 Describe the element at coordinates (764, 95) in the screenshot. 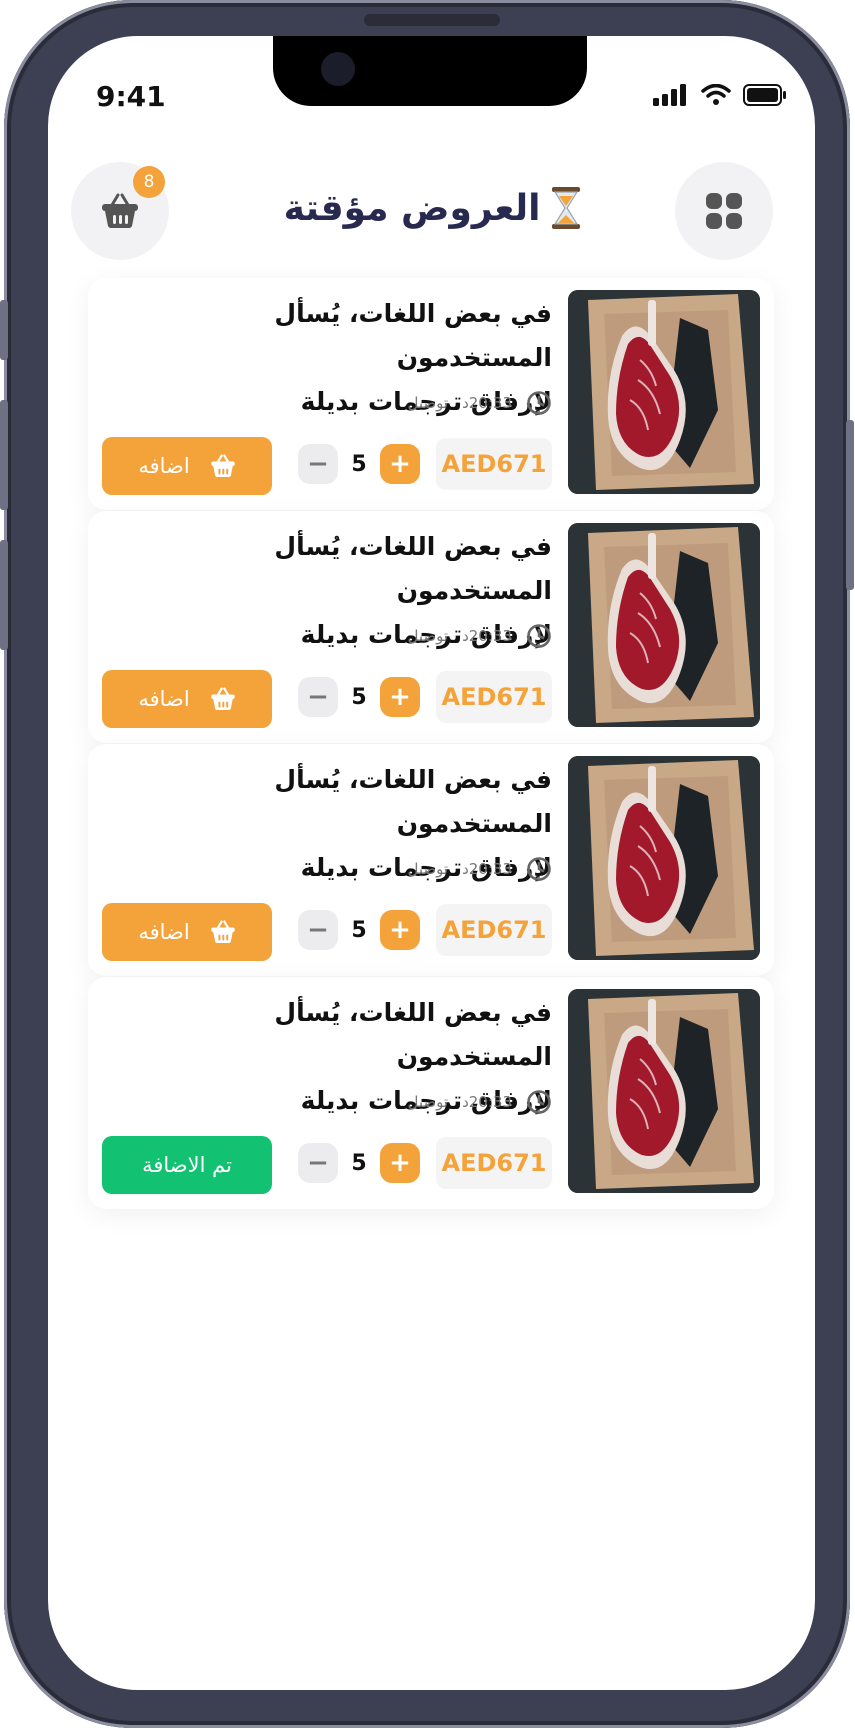

I see `battery-icon` at that location.